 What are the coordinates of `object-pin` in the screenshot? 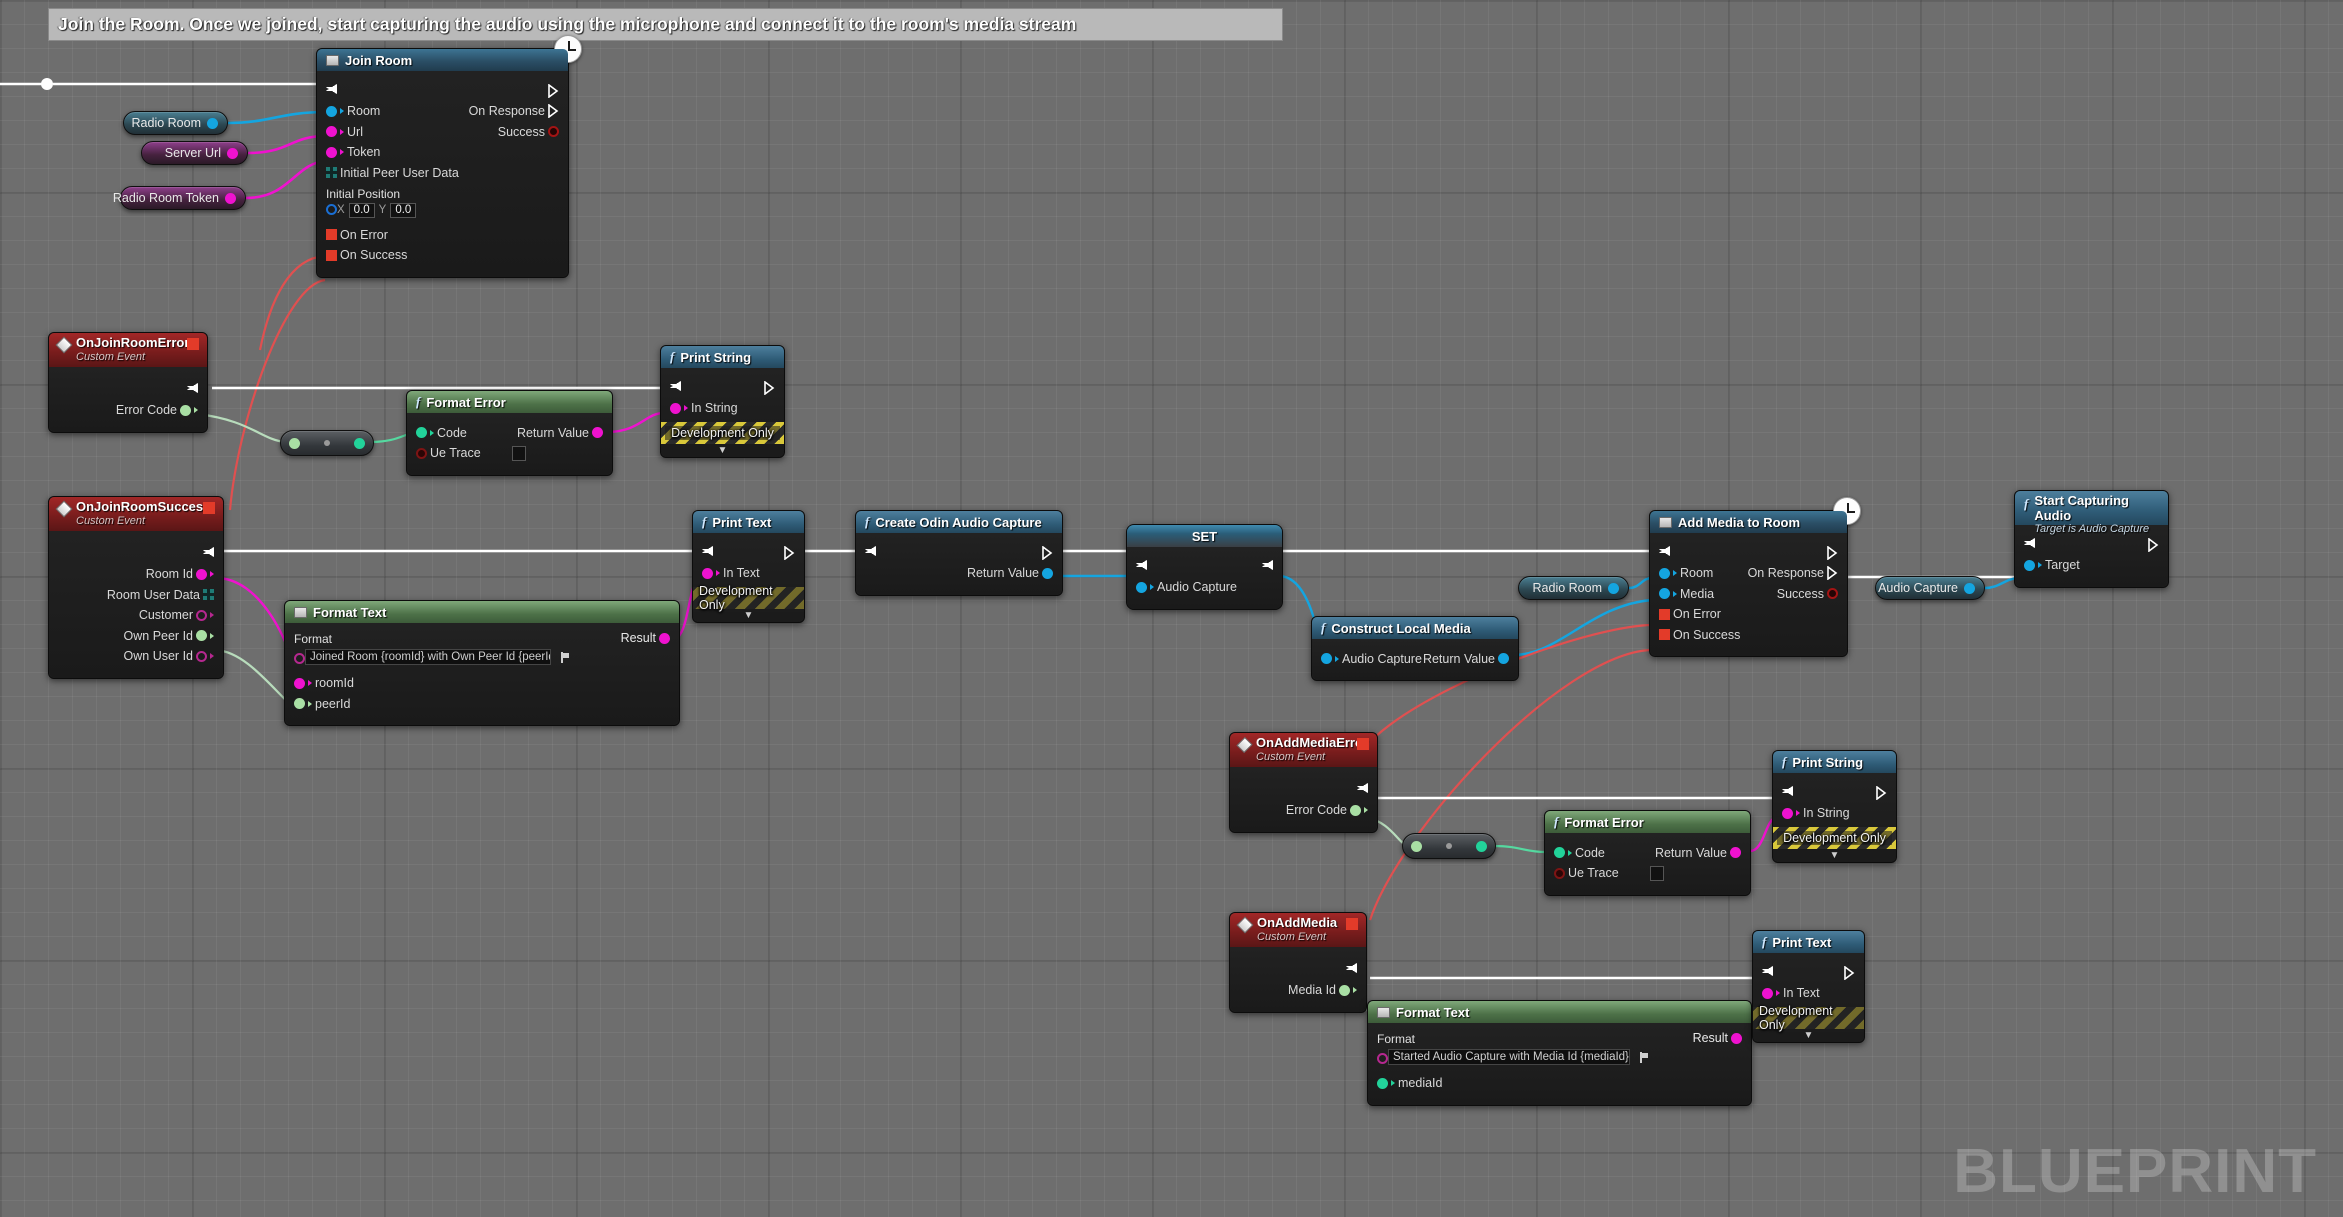 It's located at (1613, 588).